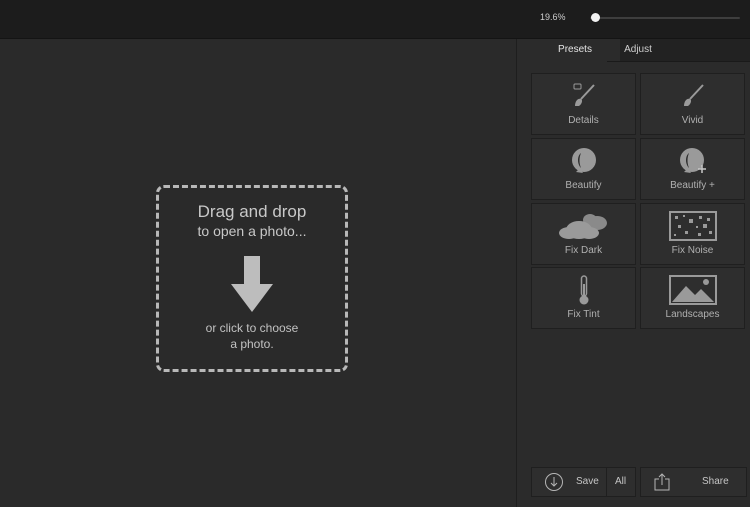  Describe the element at coordinates (692, 120) in the screenshot. I see `preset-label: Vivid` at that location.